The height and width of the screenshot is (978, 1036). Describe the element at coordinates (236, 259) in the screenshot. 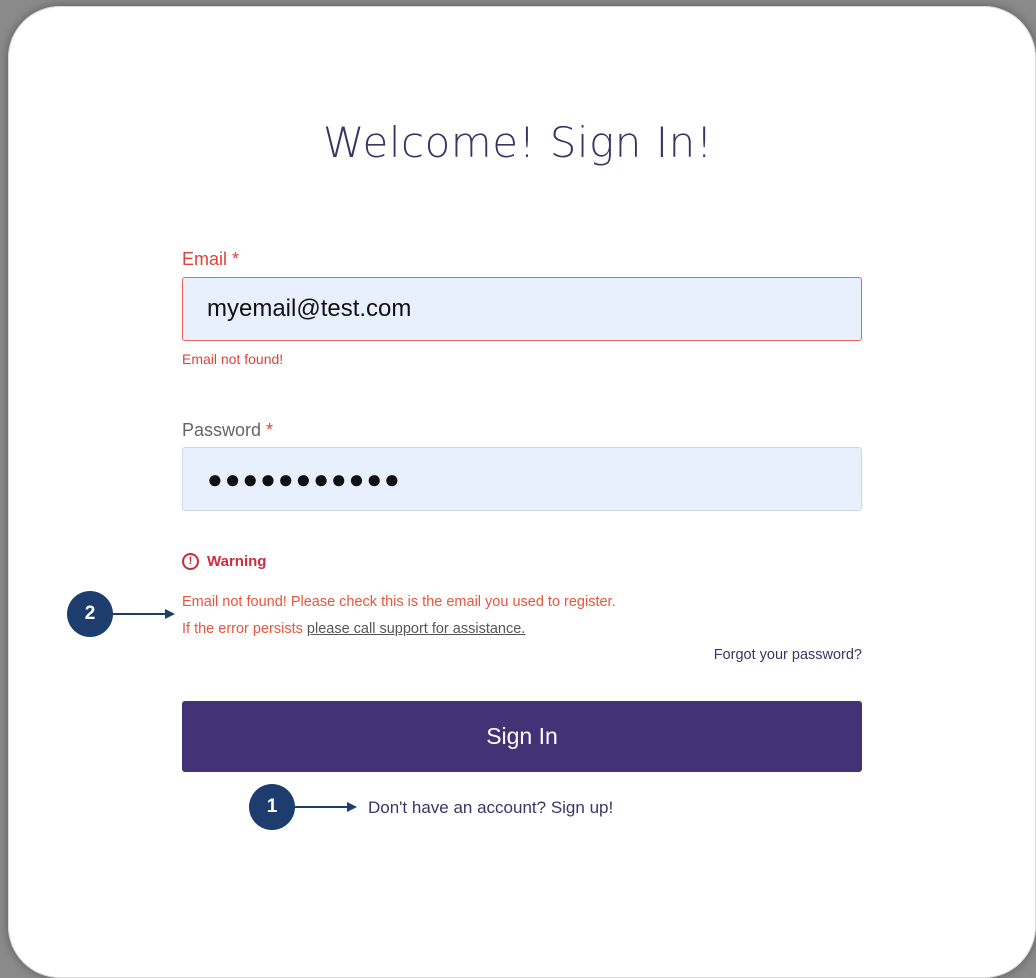

I see `email-required-mark: *` at that location.